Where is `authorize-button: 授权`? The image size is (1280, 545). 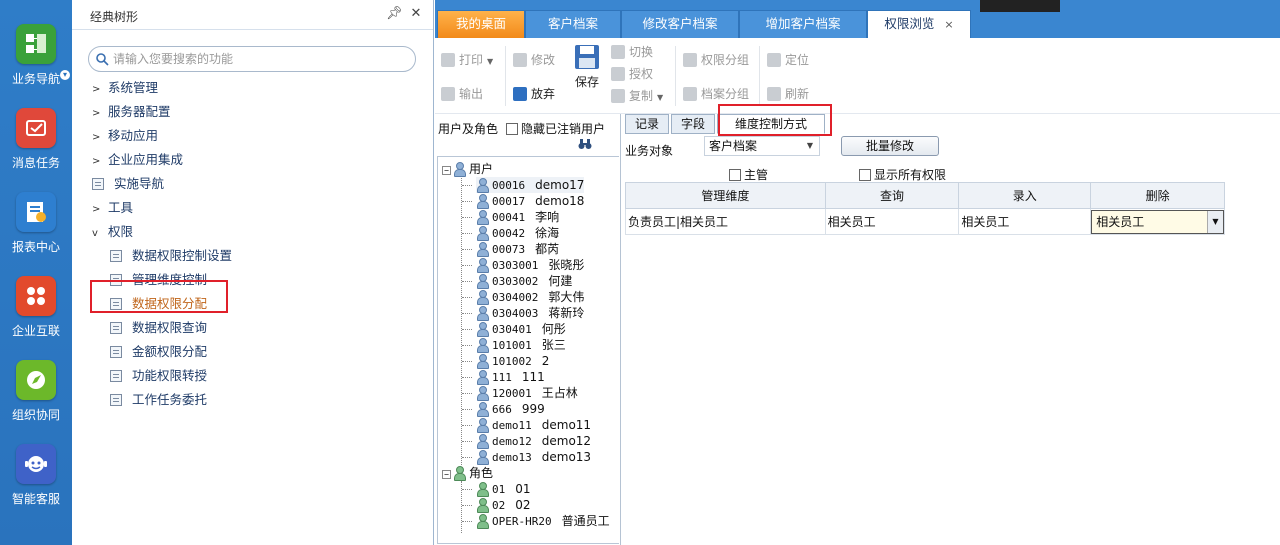
authorize-button: 授权 is located at coordinates (632, 74).